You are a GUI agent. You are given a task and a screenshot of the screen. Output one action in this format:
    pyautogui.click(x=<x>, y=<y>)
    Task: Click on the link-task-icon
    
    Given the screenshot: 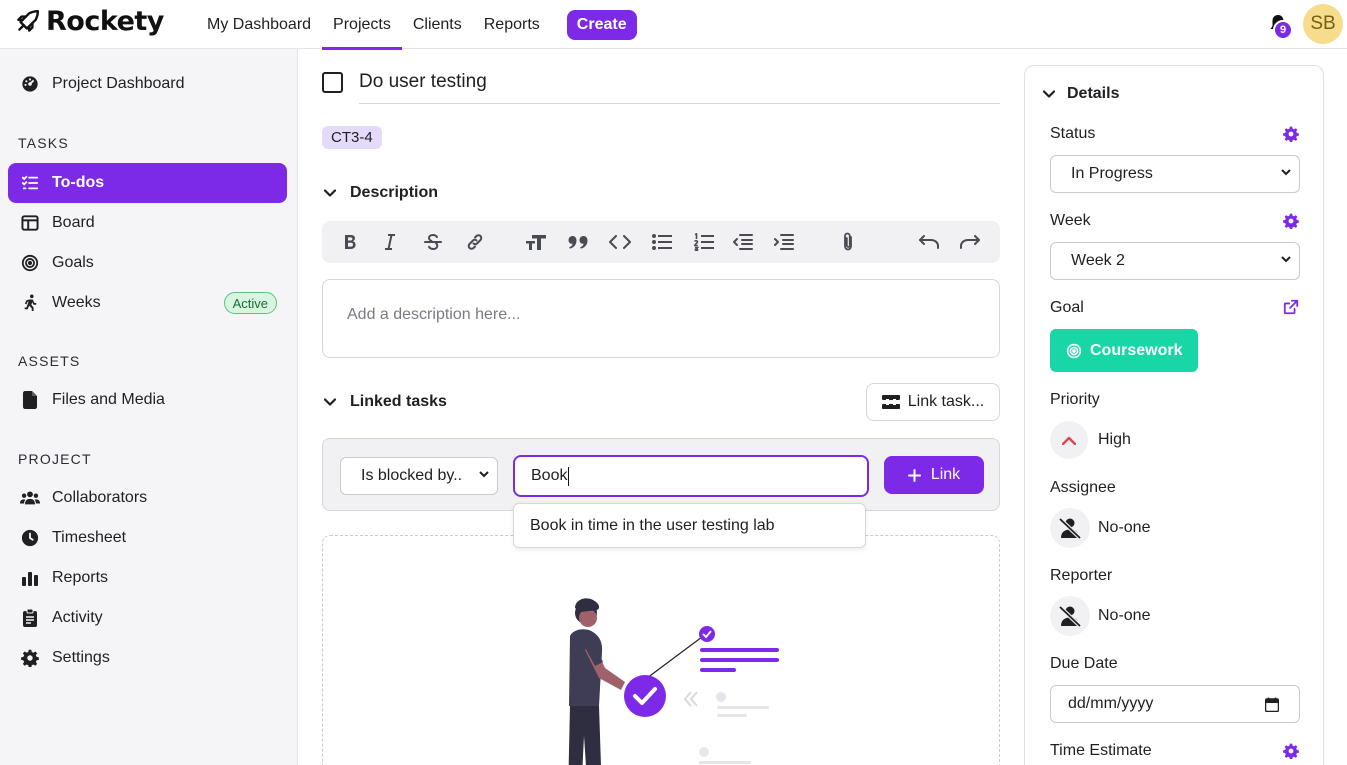 What is the action you would take?
    pyautogui.click(x=890, y=402)
    